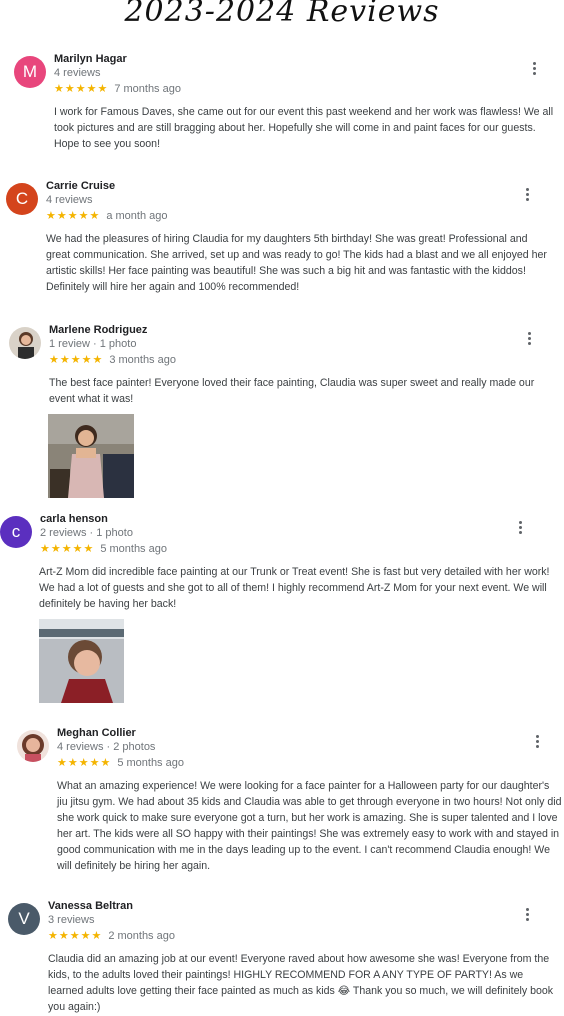 The width and height of the screenshot is (564, 1016). Describe the element at coordinates (93, 344) in the screenshot. I see `reviewer-meta: 1 review · 1 photo` at that location.